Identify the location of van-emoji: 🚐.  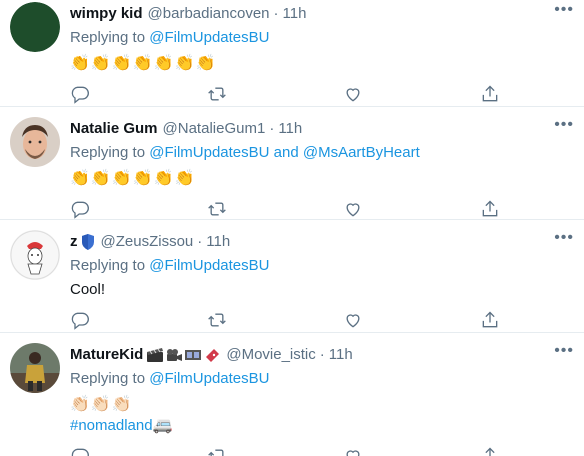
(162, 424).